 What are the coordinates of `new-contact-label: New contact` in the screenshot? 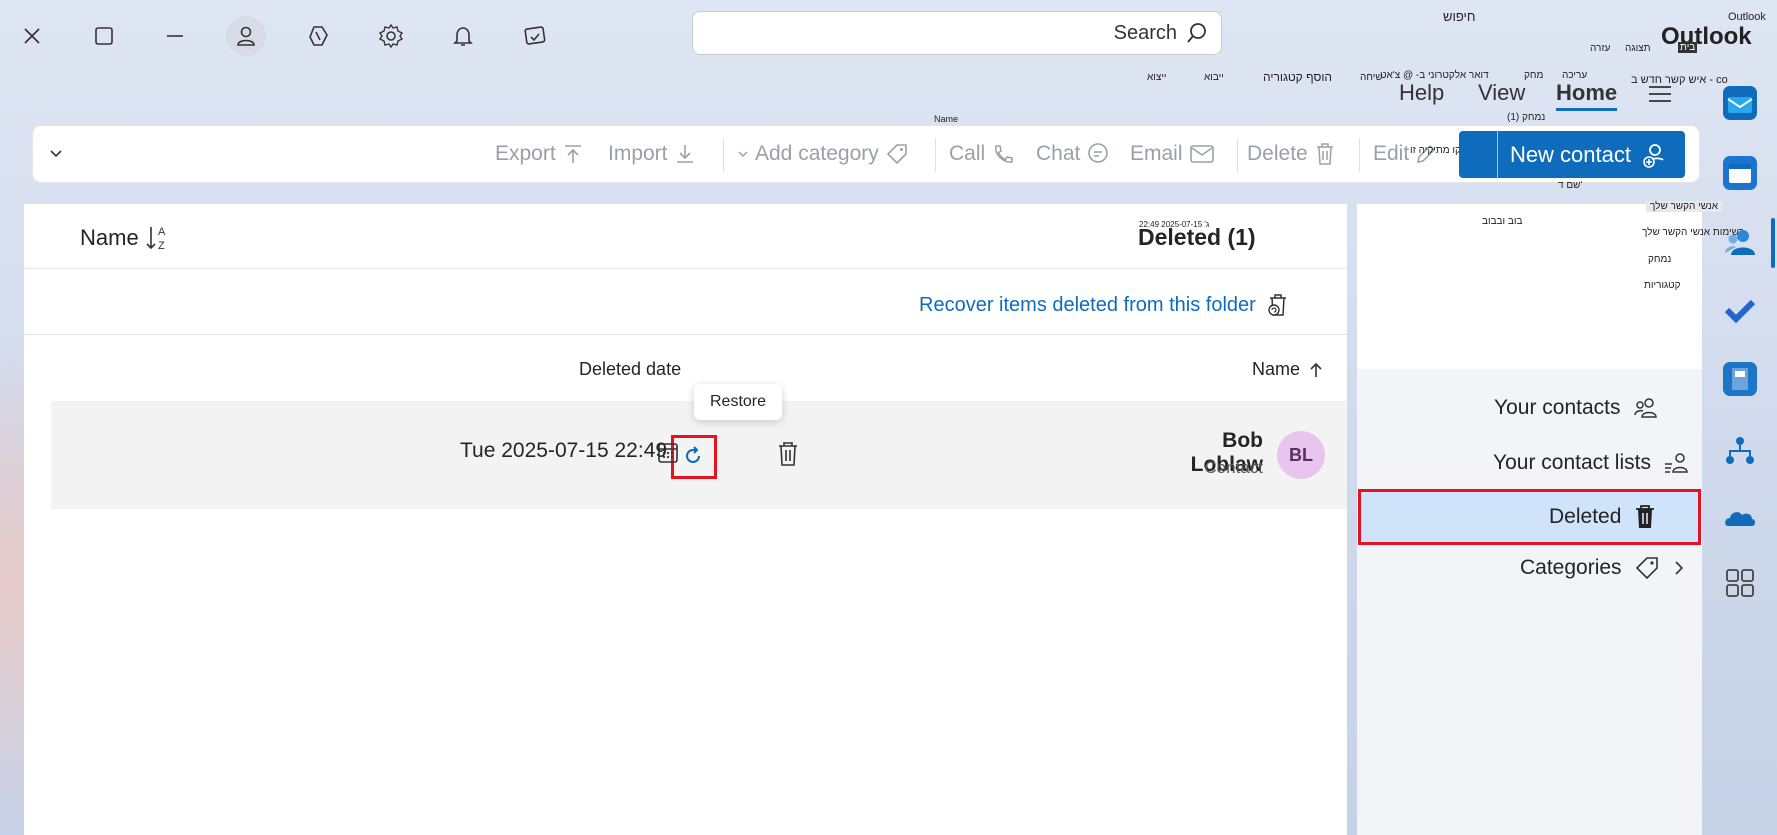 It's located at (1570, 154).